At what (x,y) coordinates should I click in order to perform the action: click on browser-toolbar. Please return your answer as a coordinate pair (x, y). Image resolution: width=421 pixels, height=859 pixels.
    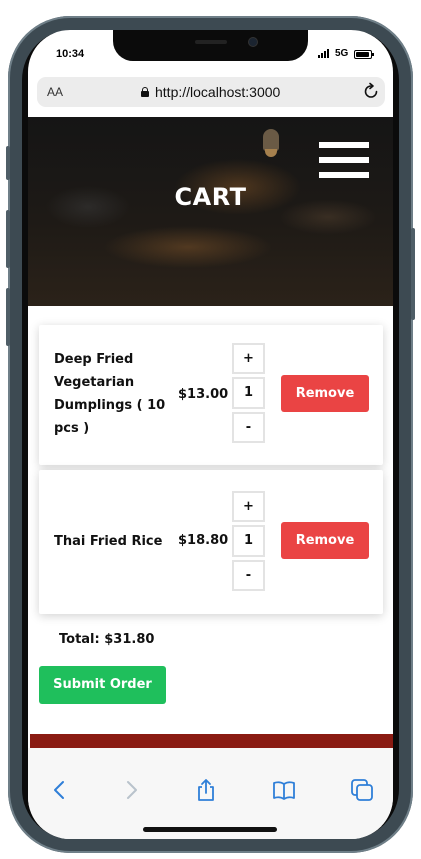
    Looking at the image, I should click on (210, 793).